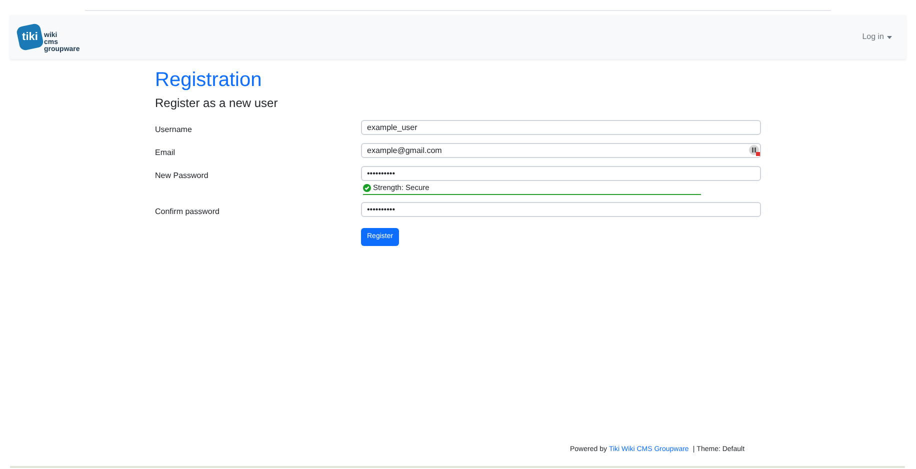 This screenshot has width=916, height=469. I want to click on logo-mark: tiki, so click(30, 37).